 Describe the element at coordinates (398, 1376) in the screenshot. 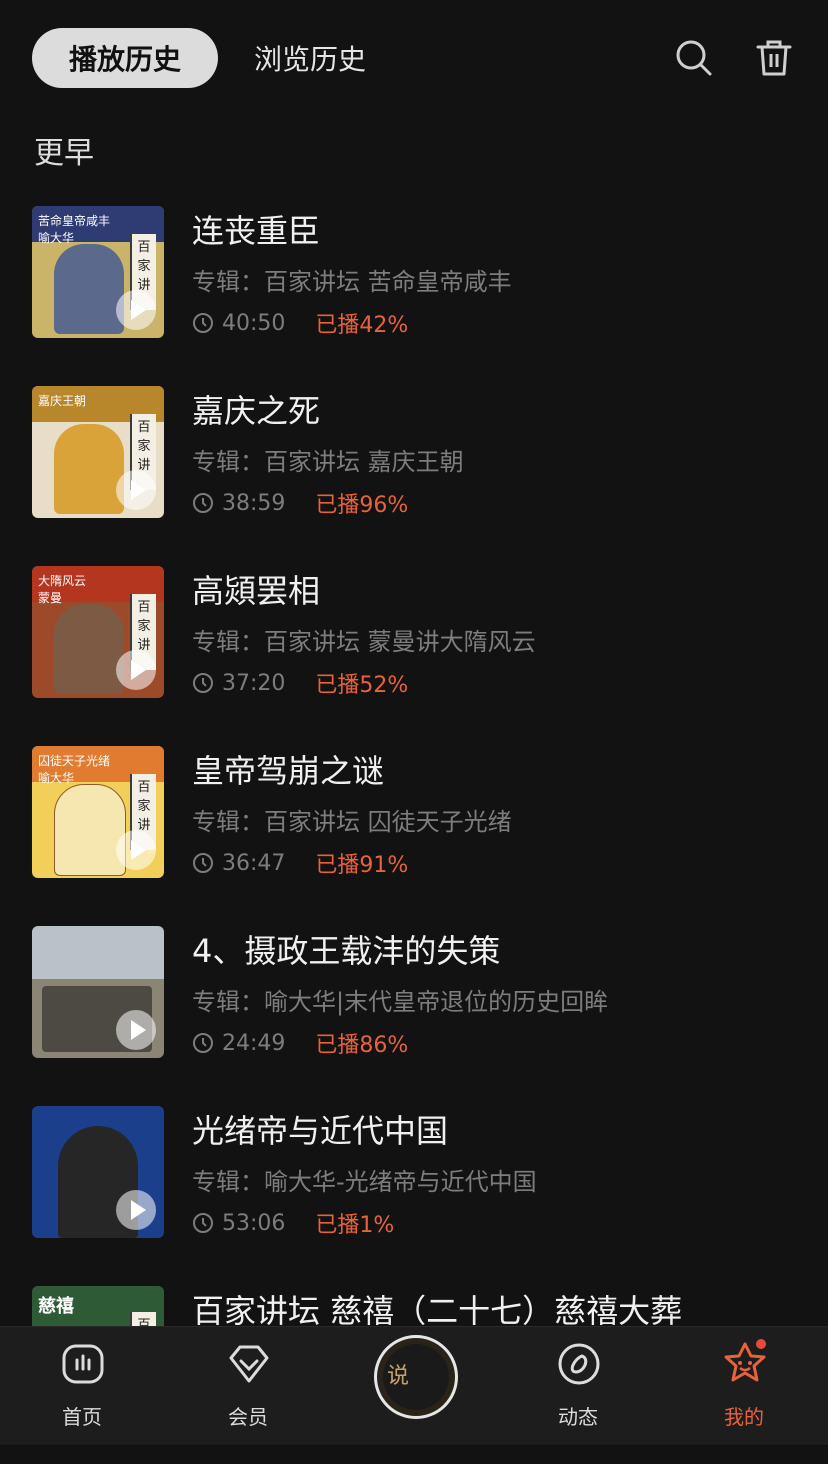

I see `player-disc: 说` at that location.